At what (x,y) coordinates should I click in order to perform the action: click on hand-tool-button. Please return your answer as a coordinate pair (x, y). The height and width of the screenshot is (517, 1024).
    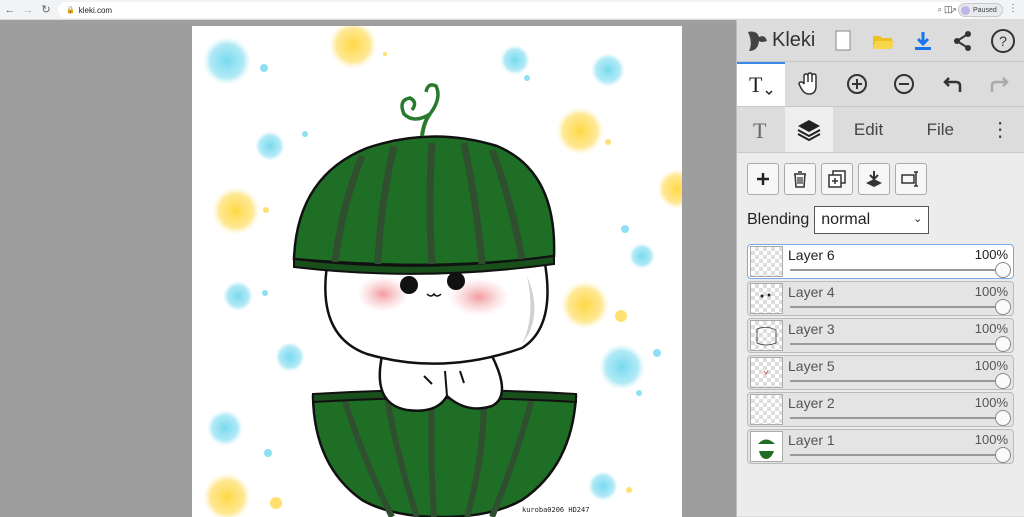
    Looking at the image, I should click on (809, 84).